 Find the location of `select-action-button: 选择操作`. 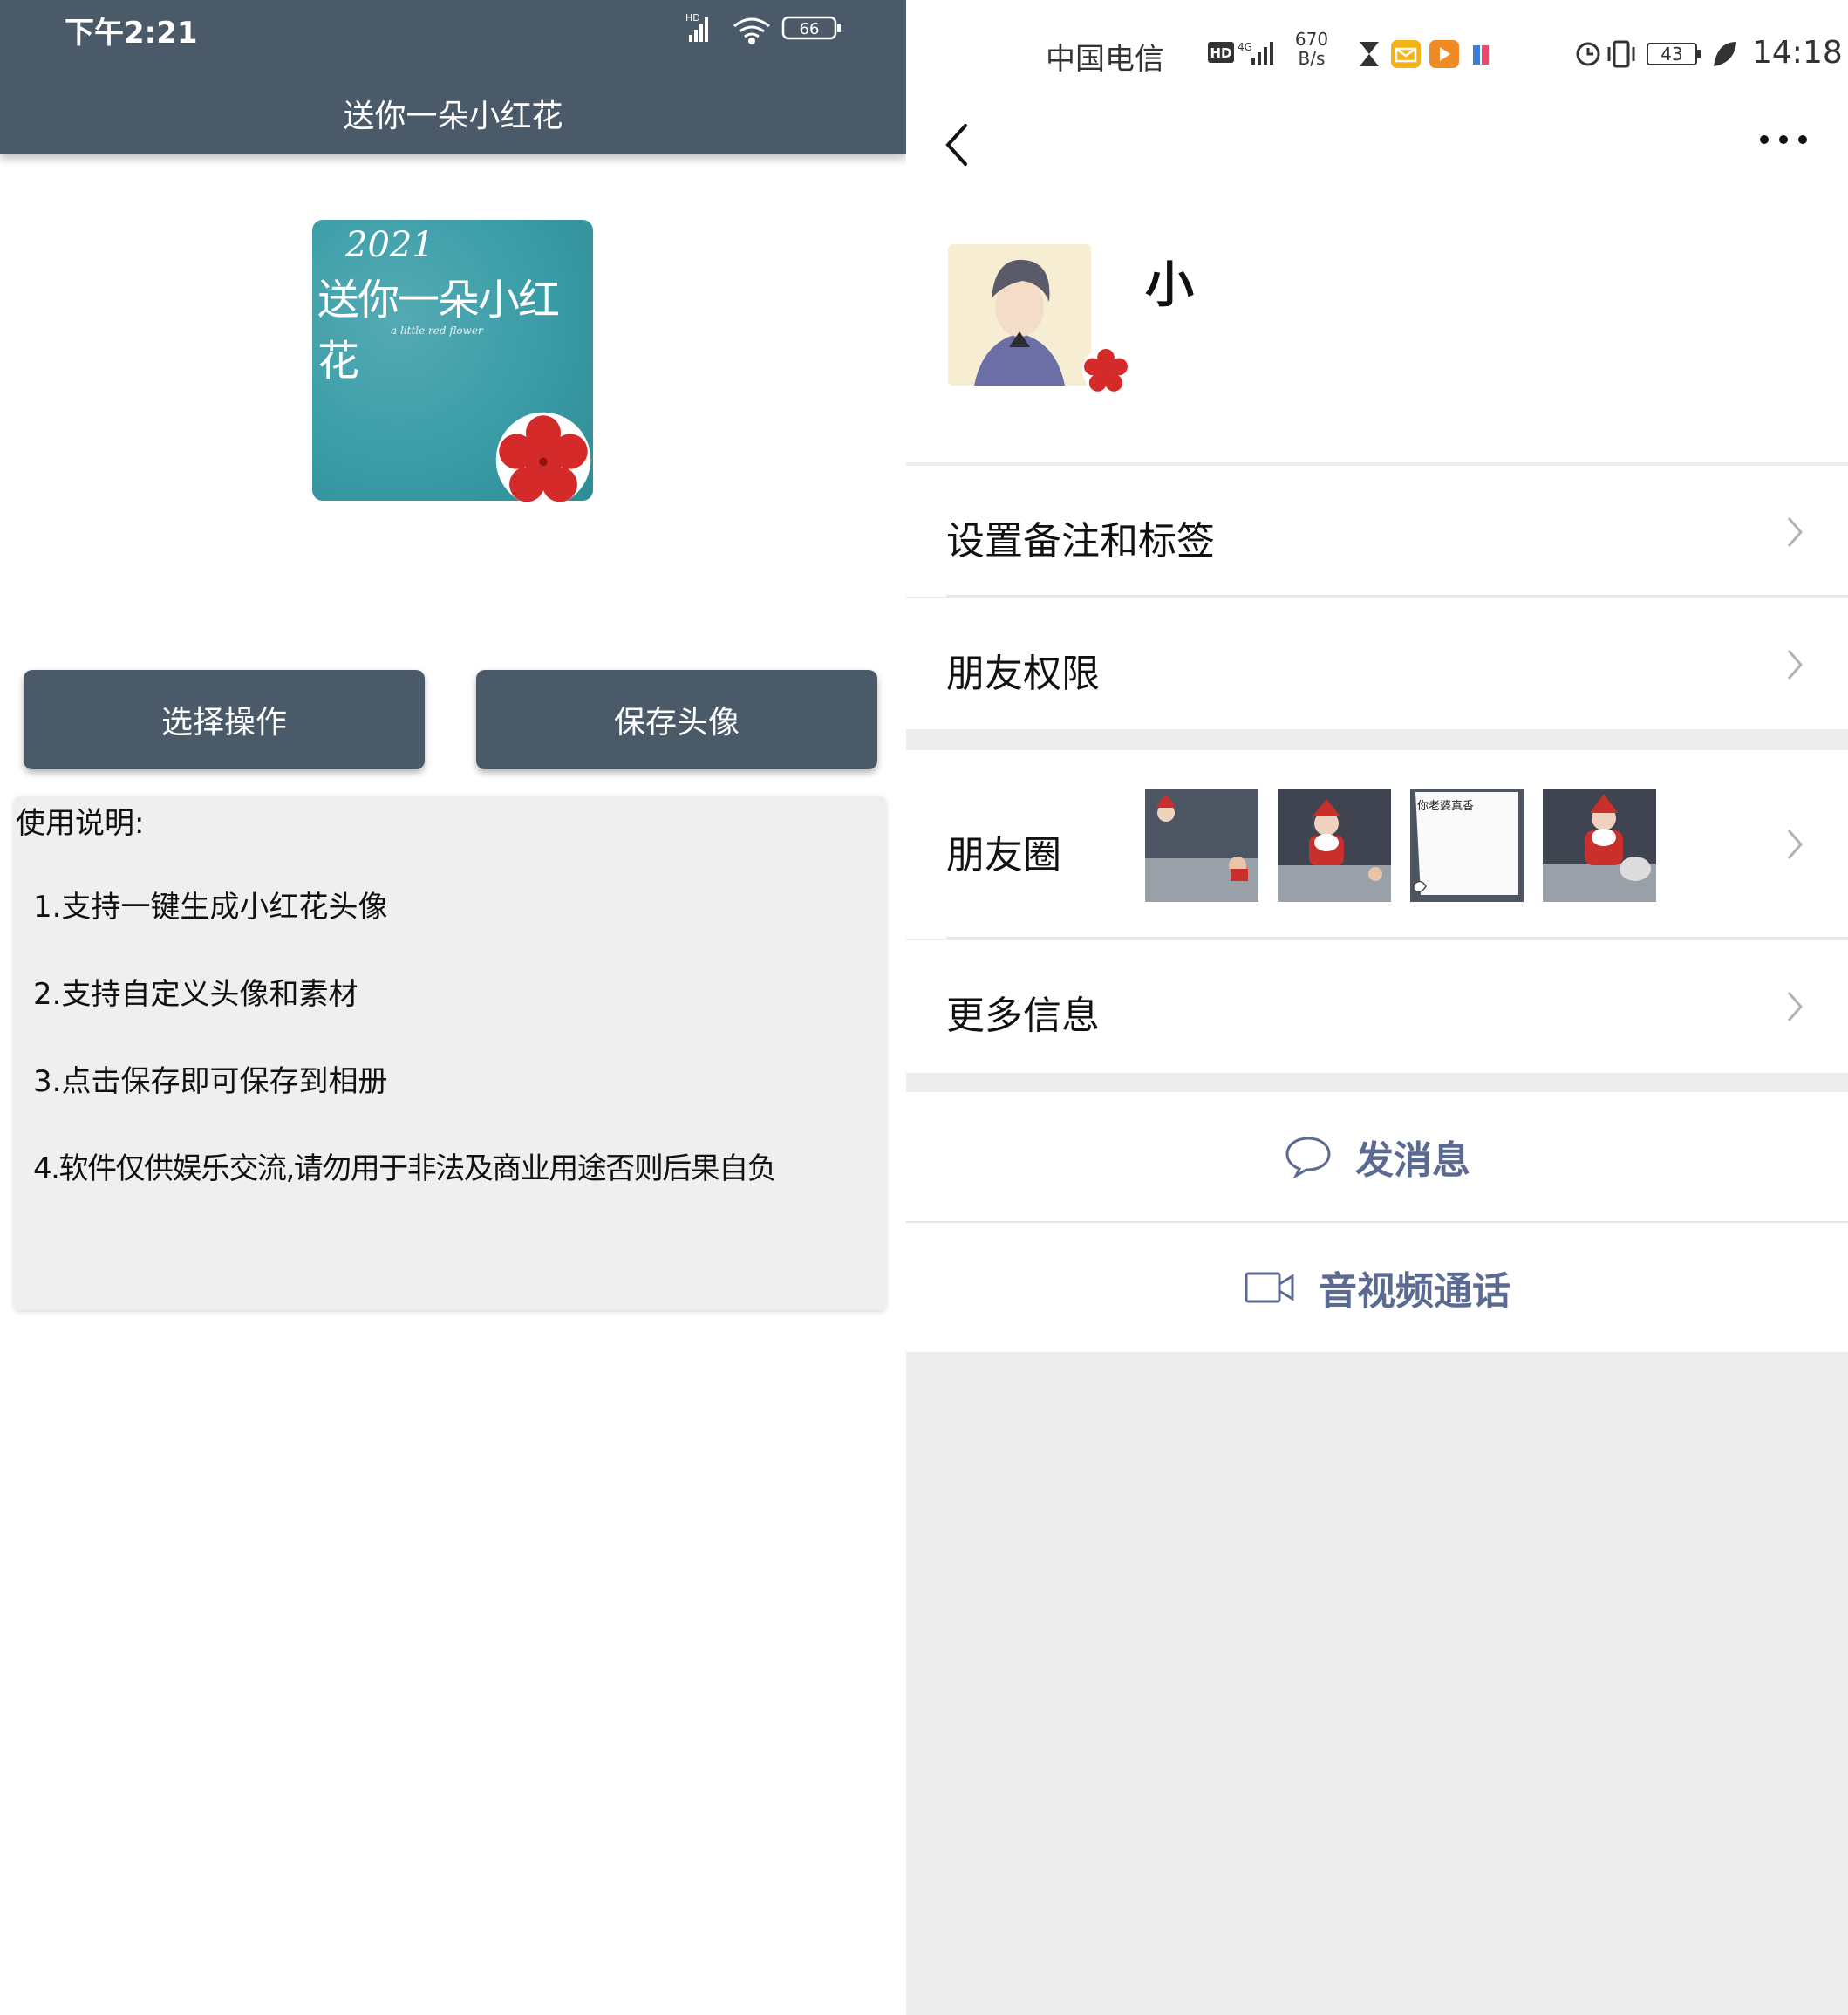

select-action-button: 选择操作 is located at coordinates (224, 719).